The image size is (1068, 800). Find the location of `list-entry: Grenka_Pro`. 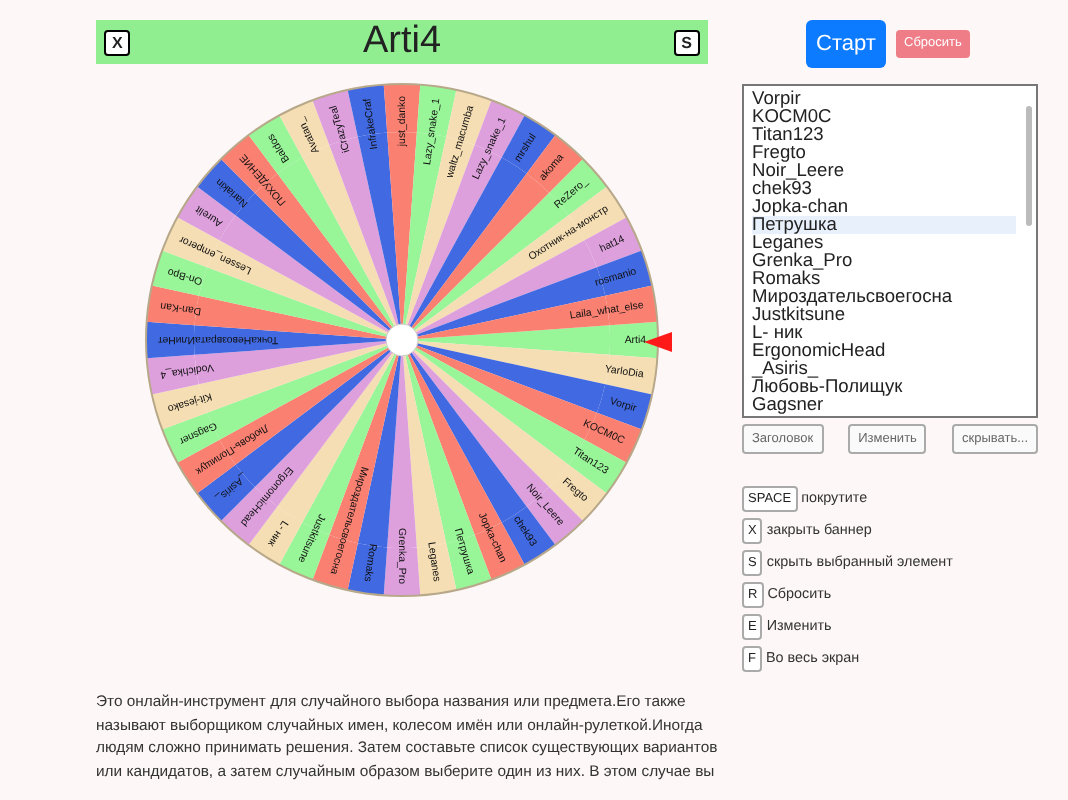

list-entry: Grenka_Pro is located at coordinates (884, 261).